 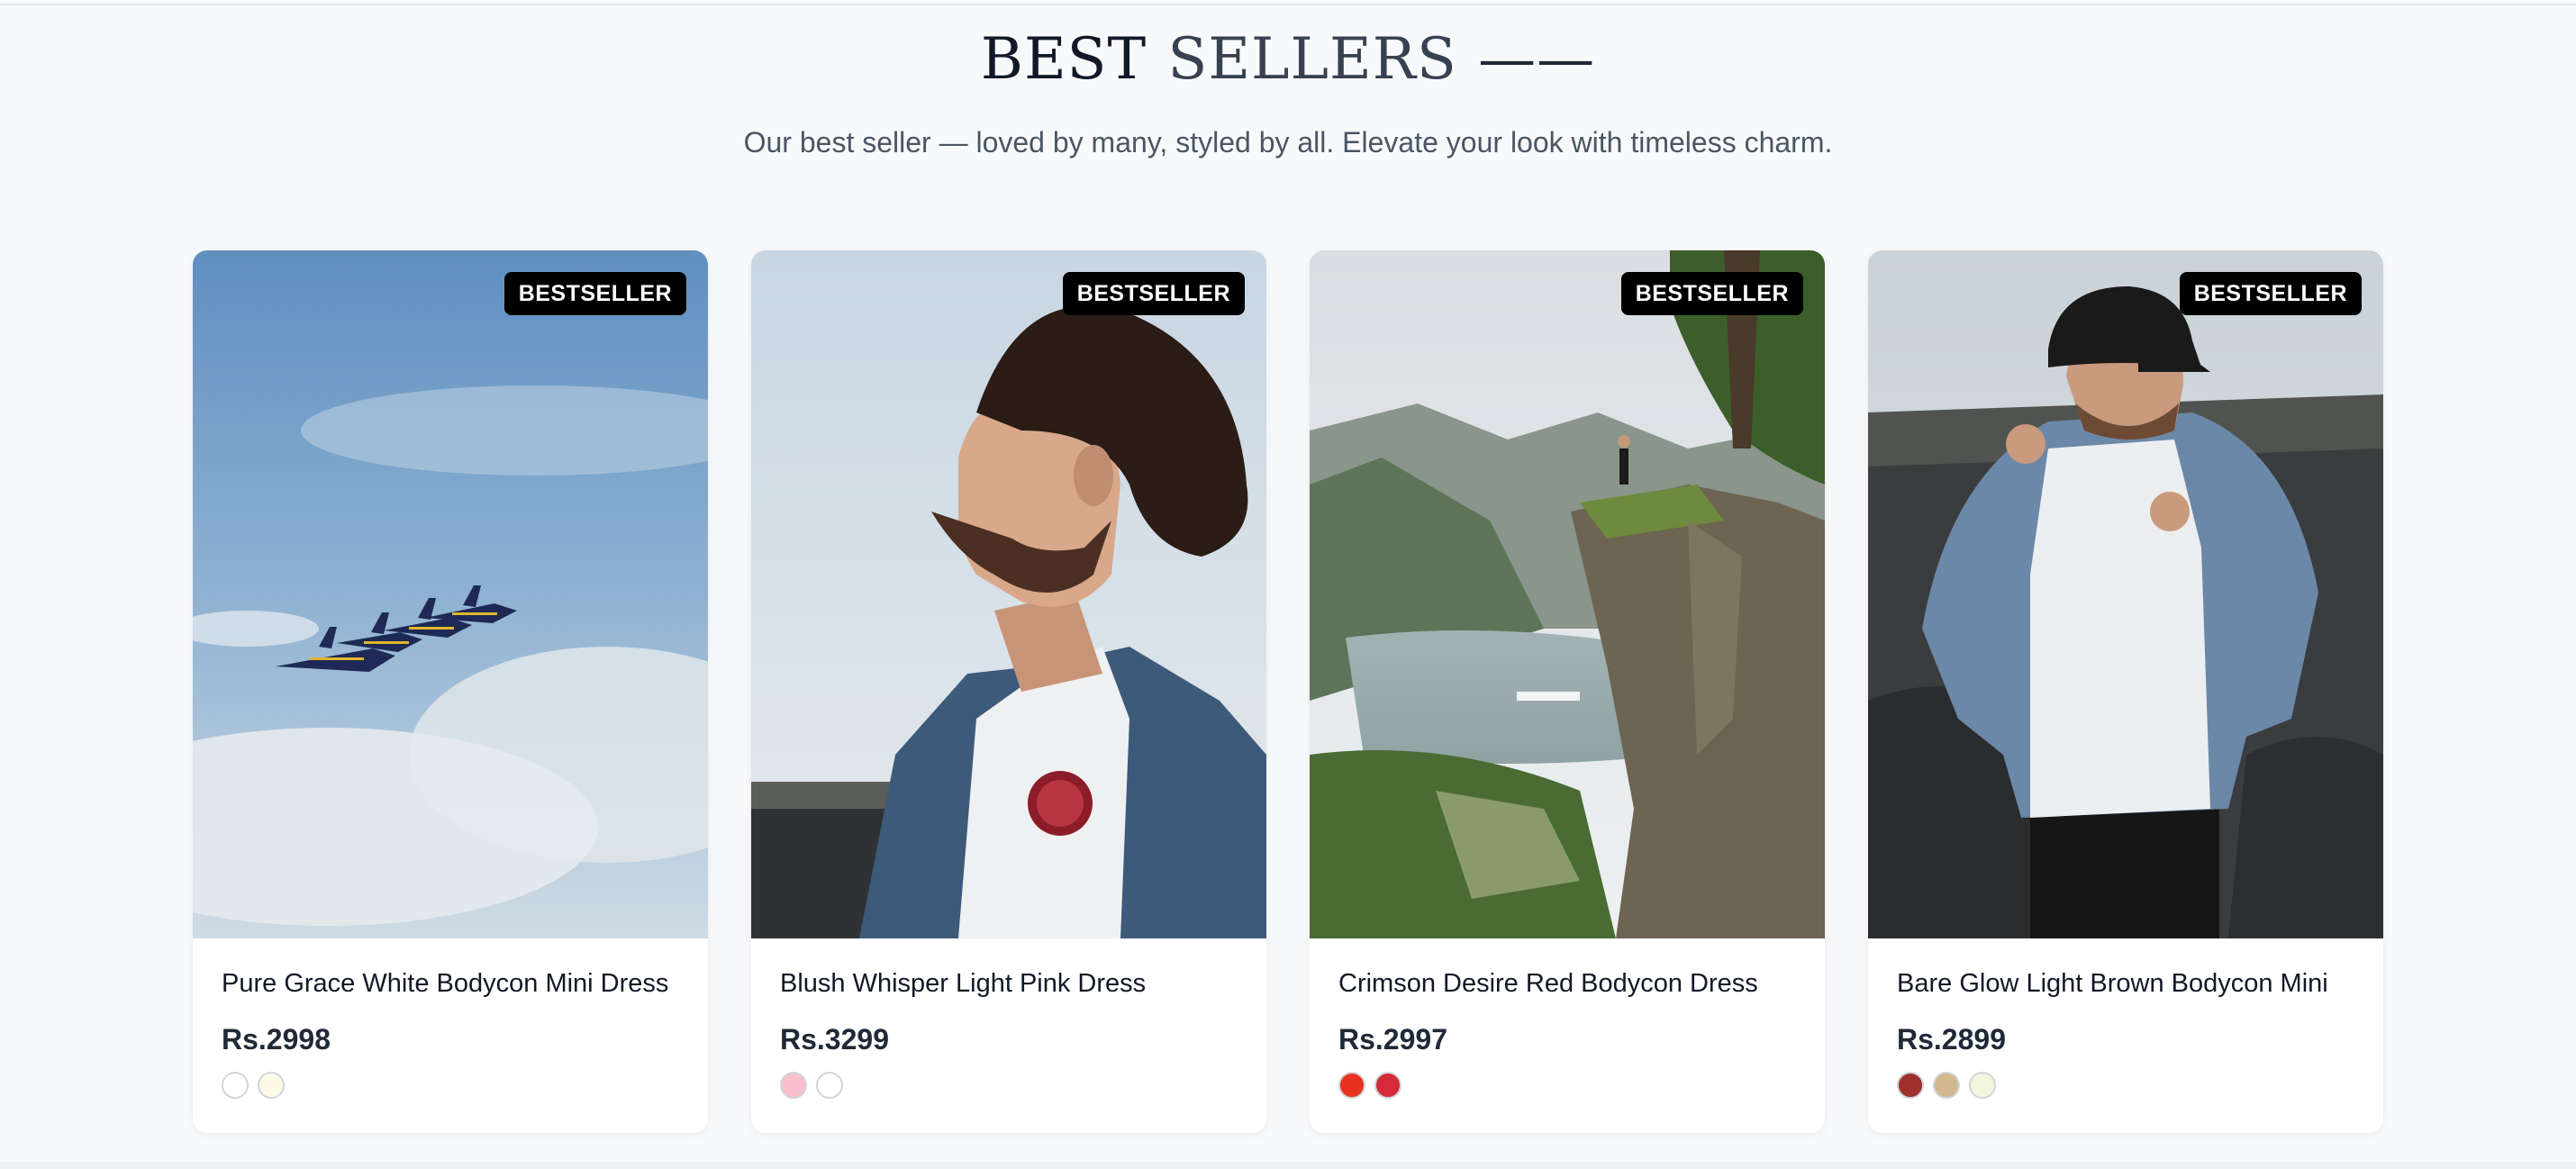 What do you see at coordinates (1567, 1018) in the screenshot?
I see `product-info: Crimson Desire Red Bodycon Dress Rs.2997` at bounding box center [1567, 1018].